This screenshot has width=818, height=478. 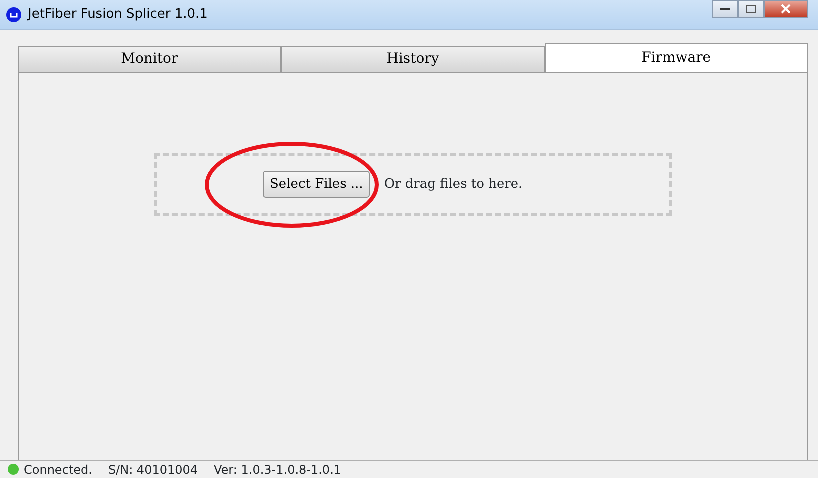 What do you see at coordinates (153, 470) in the screenshot?
I see `serial-number: S/N: 40101004` at bounding box center [153, 470].